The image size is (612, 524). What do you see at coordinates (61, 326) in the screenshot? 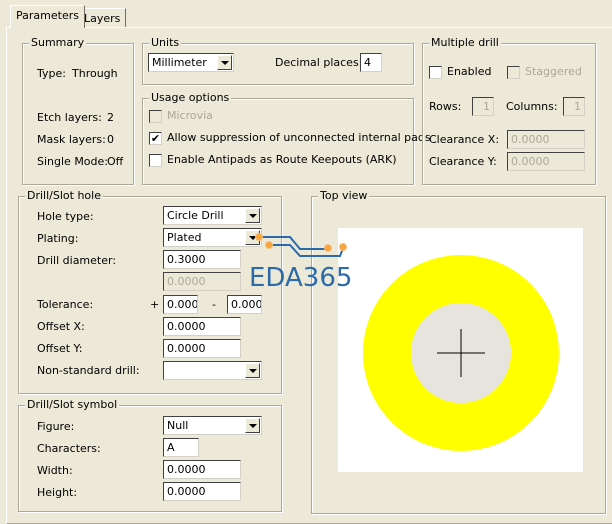
I see `offset-x-label: Offset X:` at bounding box center [61, 326].